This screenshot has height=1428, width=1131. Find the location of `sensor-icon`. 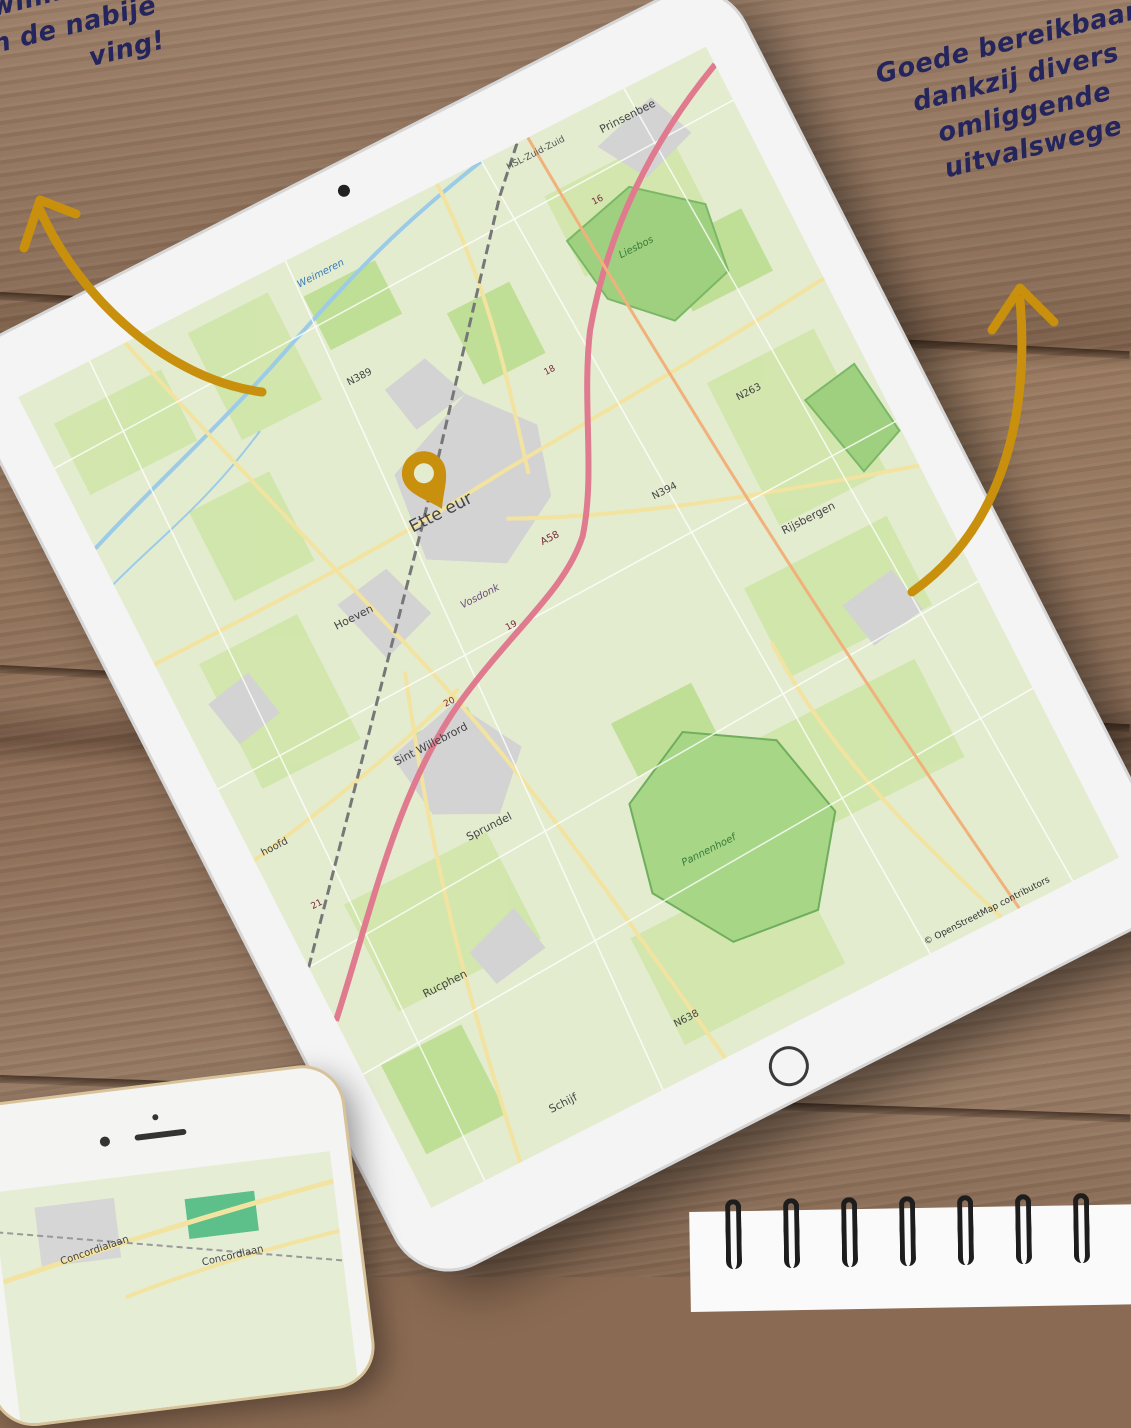

sensor-icon is located at coordinates (155, 1117).